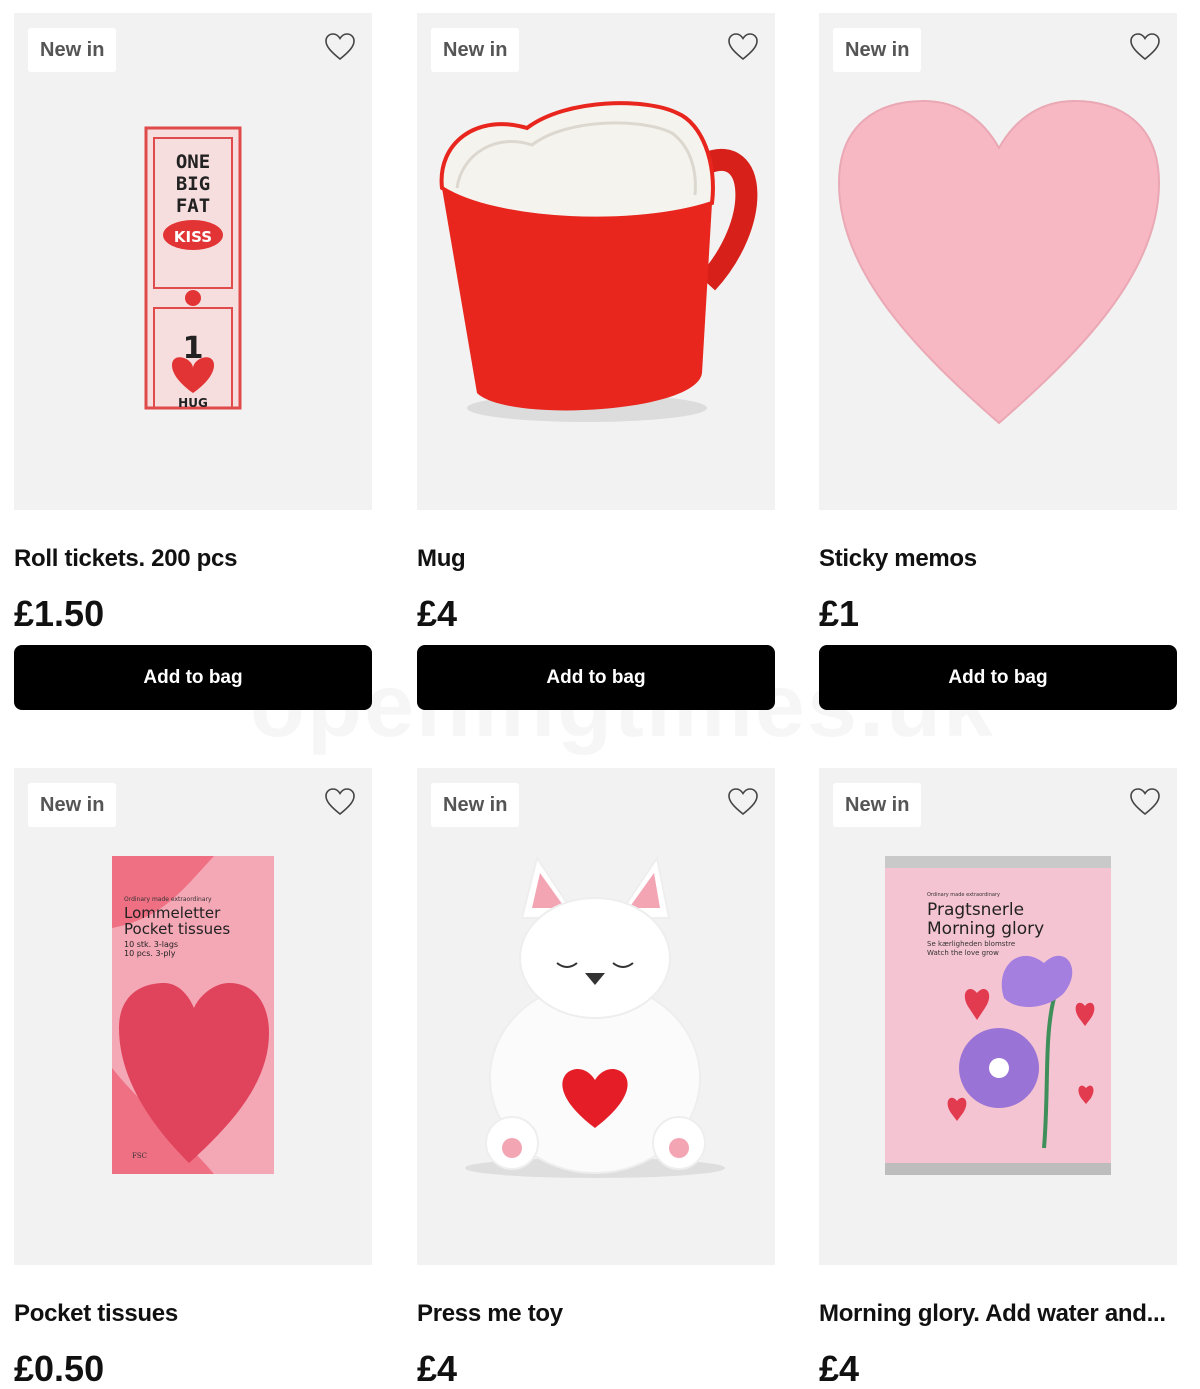  I want to click on art-text: KISS, so click(193, 237).